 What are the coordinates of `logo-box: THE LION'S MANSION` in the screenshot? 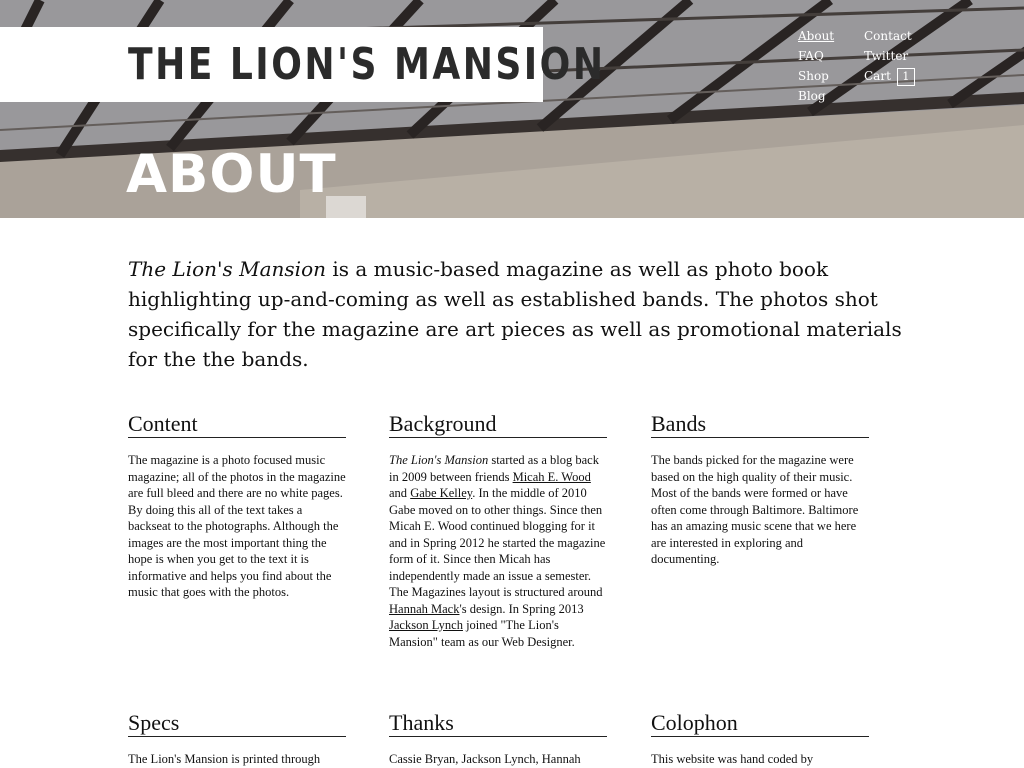 It's located at (301, 64).